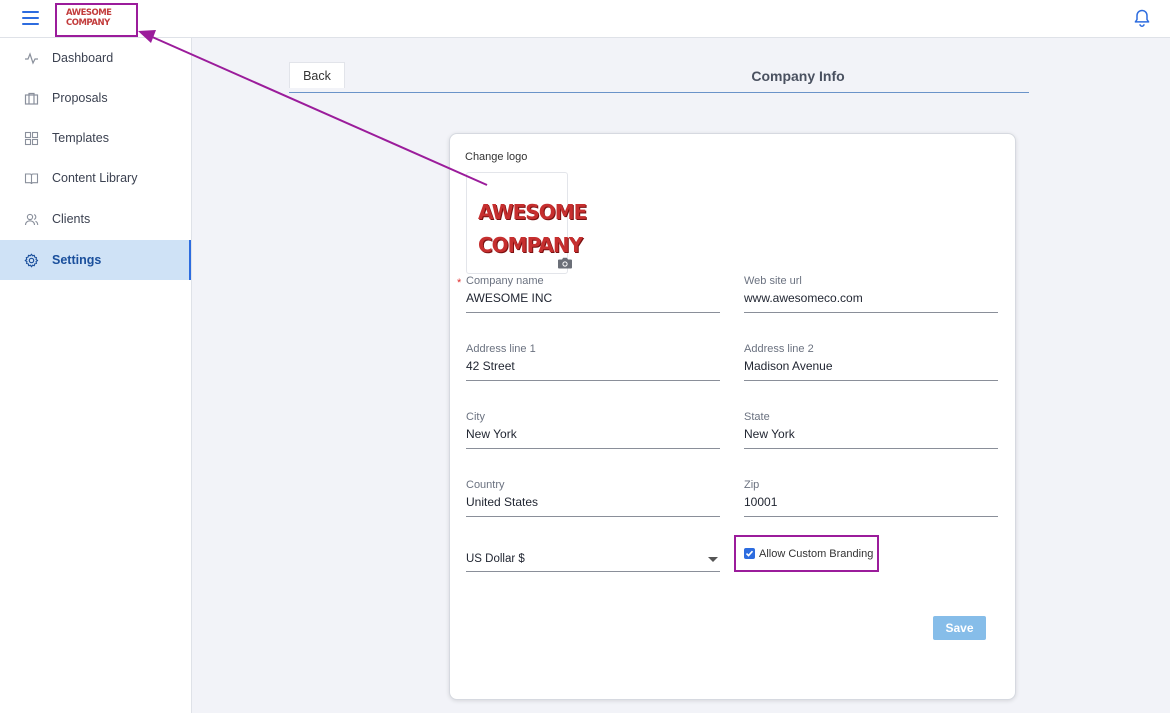 Image resolution: width=1170 pixels, height=713 pixels. What do you see at coordinates (89, 13) in the screenshot?
I see `header-logo-line1: AWESOME` at bounding box center [89, 13].